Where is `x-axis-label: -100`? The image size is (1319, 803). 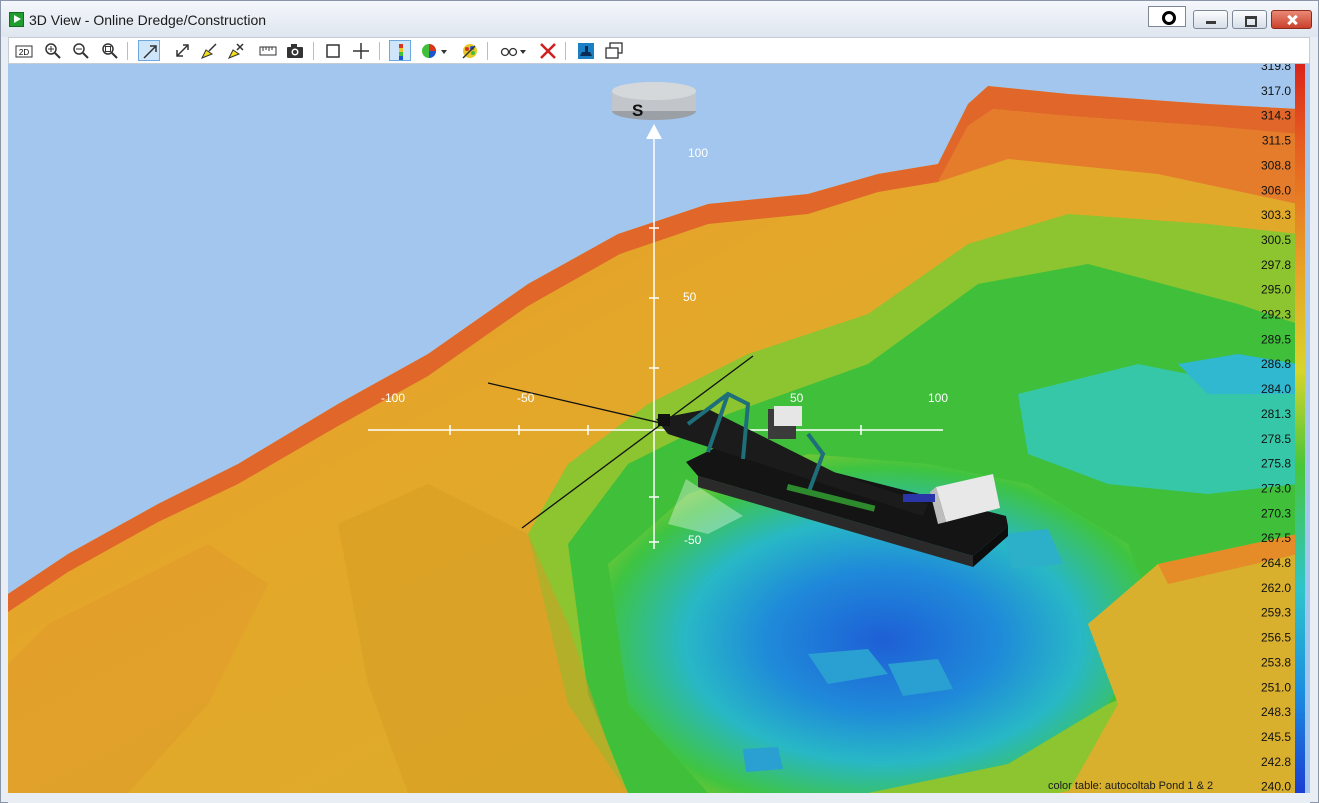 x-axis-label: -100 is located at coordinates (393, 398).